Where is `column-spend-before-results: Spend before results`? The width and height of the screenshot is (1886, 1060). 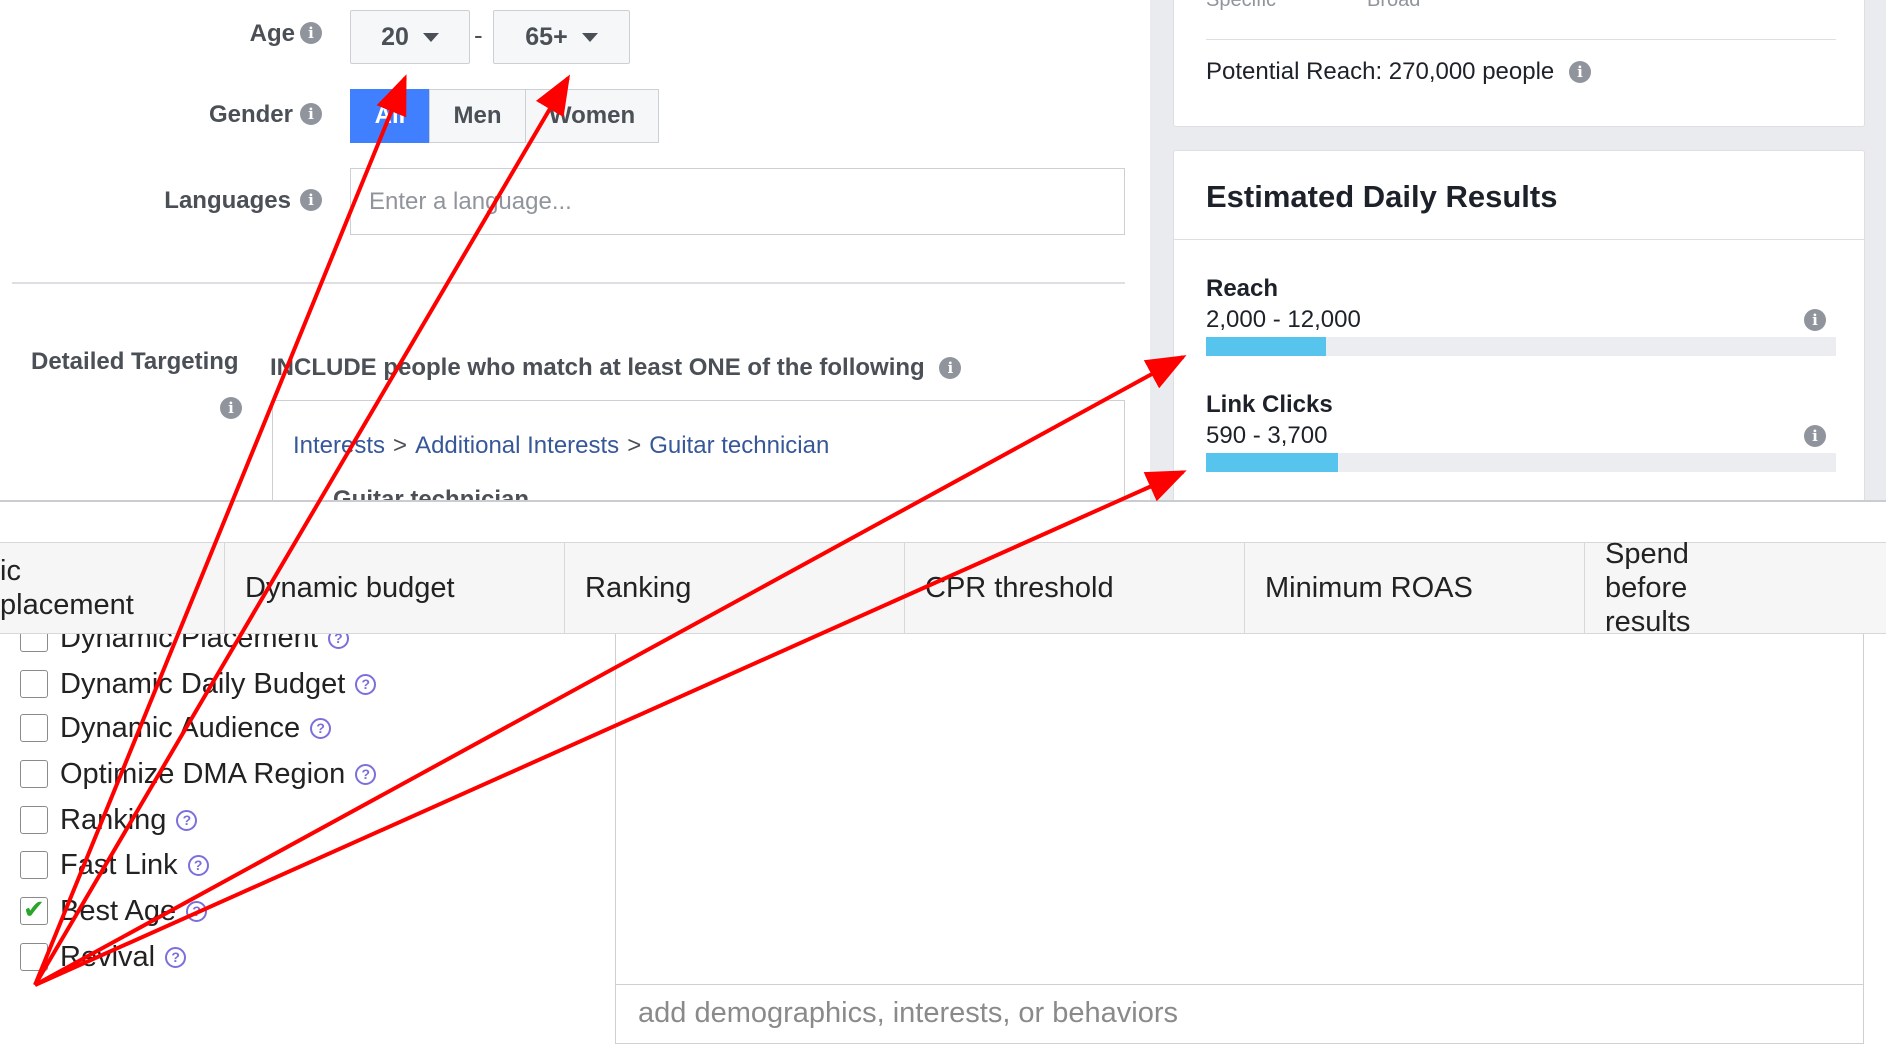 column-spend-before-results: Spend before results is located at coordinates (1735, 588).